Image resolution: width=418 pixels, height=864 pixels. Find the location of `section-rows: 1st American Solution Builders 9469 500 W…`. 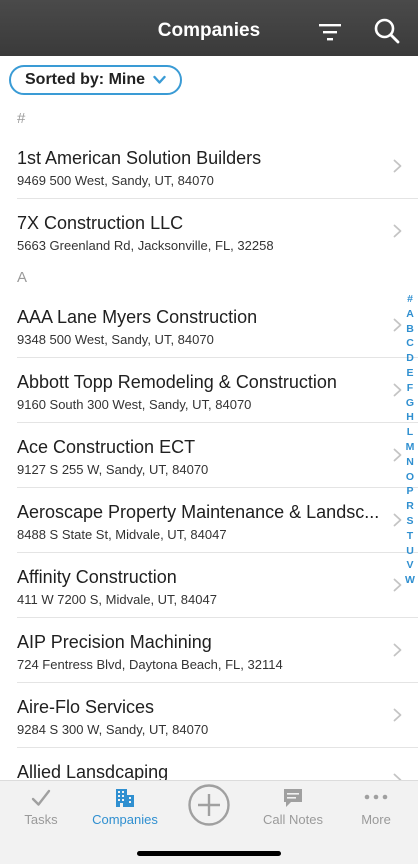

section-rows: 1st American Solution Builders 9469 500 W… is located at coordinates (209, 198).